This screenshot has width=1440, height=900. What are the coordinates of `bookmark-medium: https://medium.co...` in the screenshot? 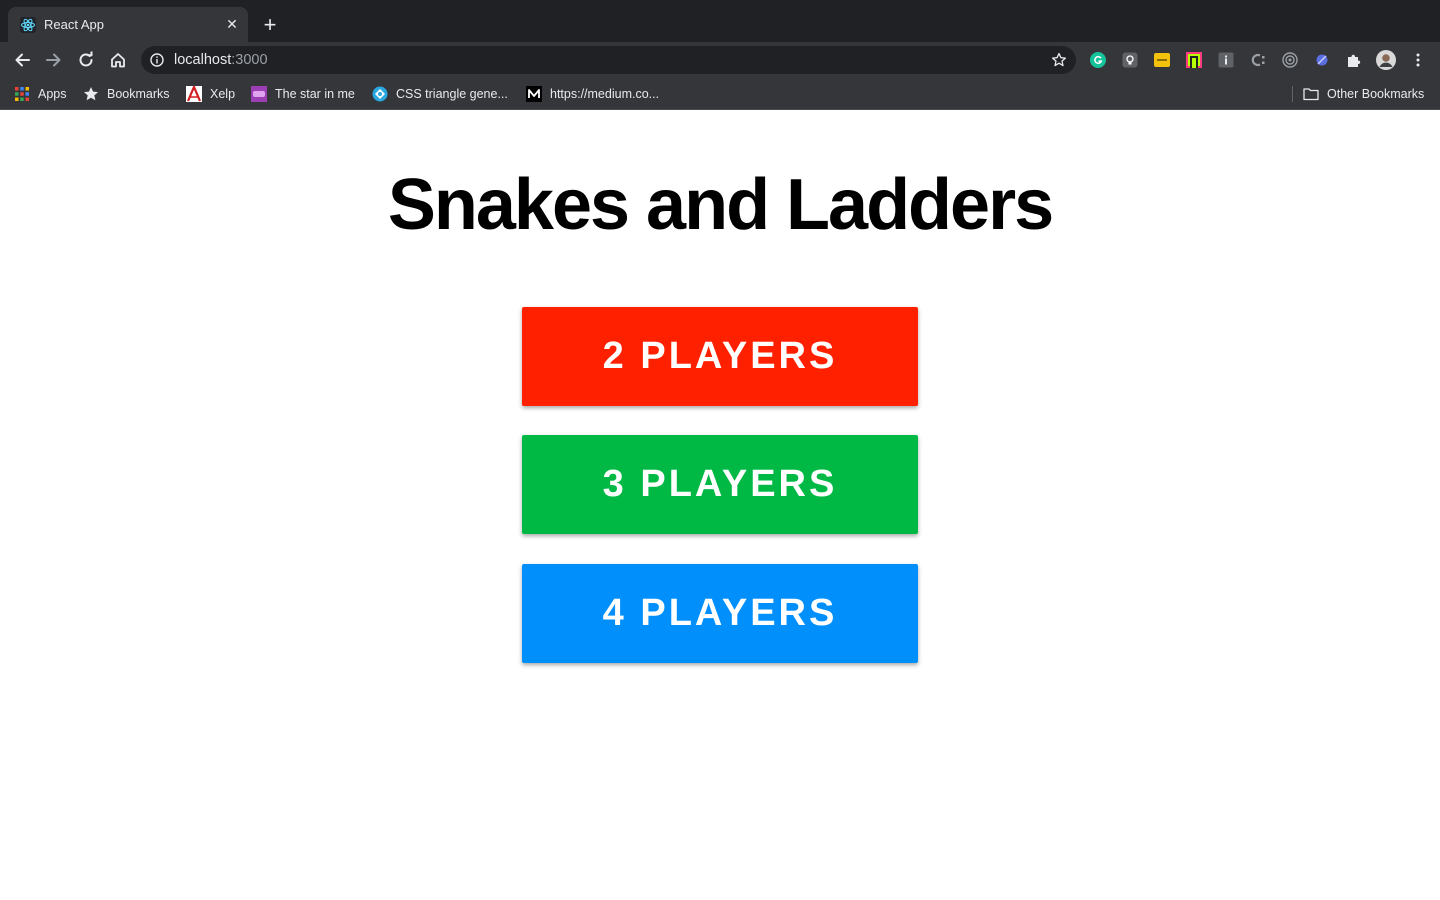 It's located at (592, 94).